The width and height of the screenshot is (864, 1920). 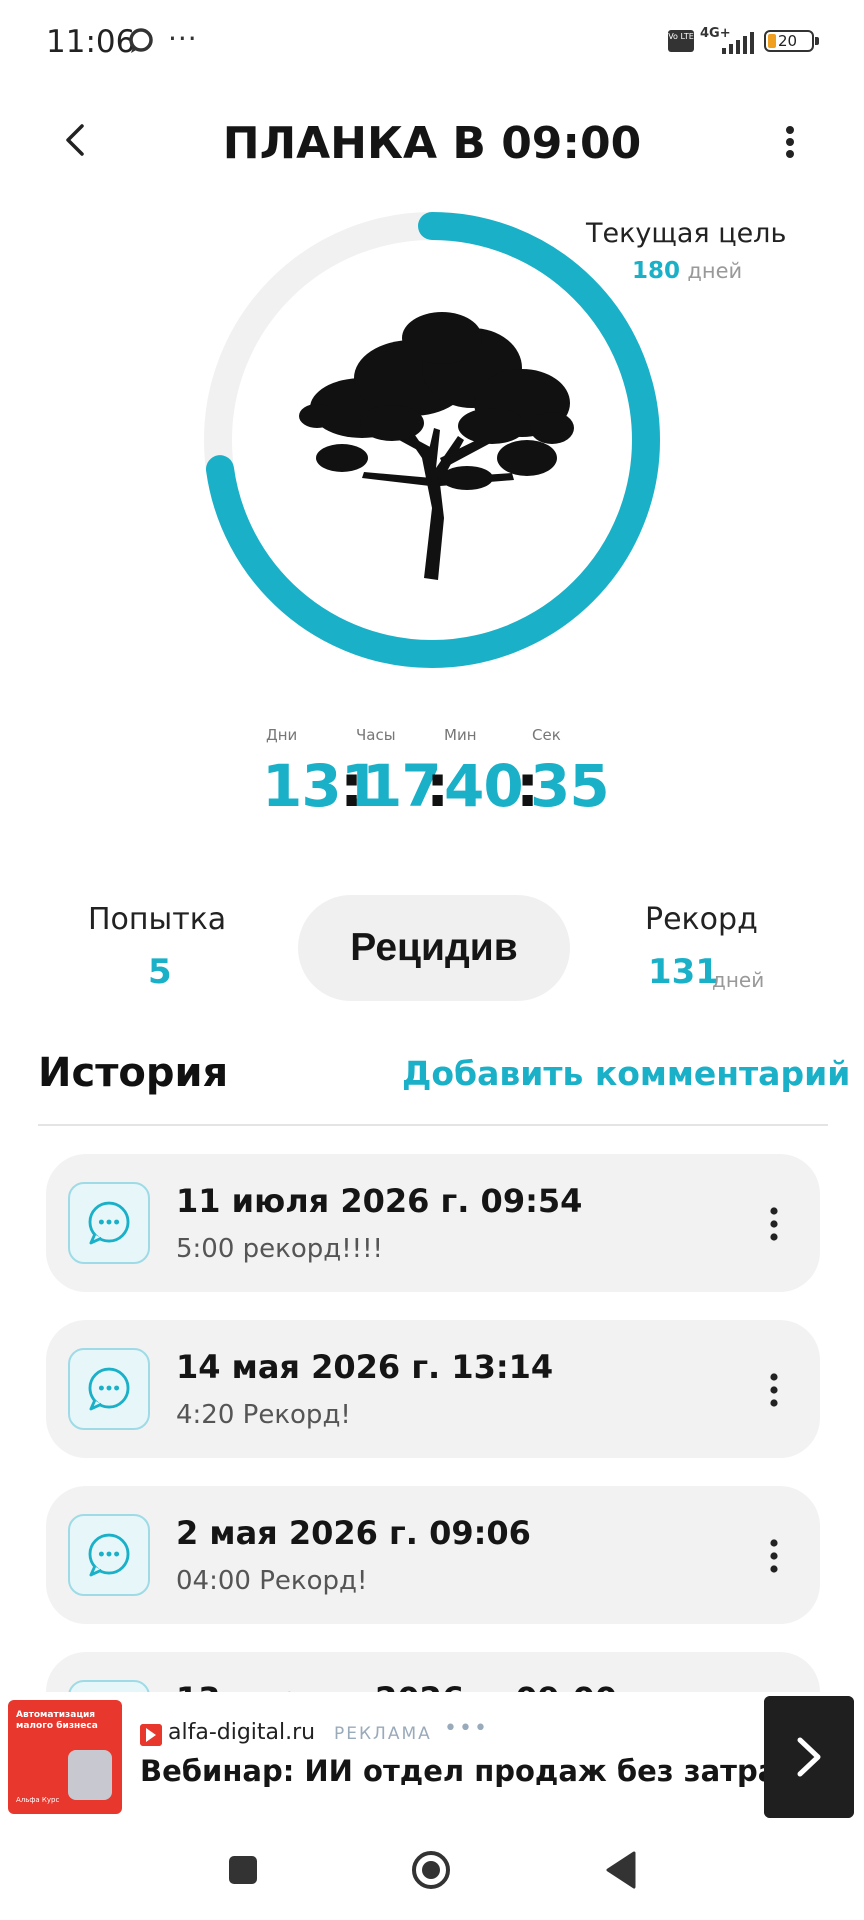 What do you see at coordinates (484, 786) in the screenshot?
I see `timer-minutes: 40` at bounding box center [484, 786].